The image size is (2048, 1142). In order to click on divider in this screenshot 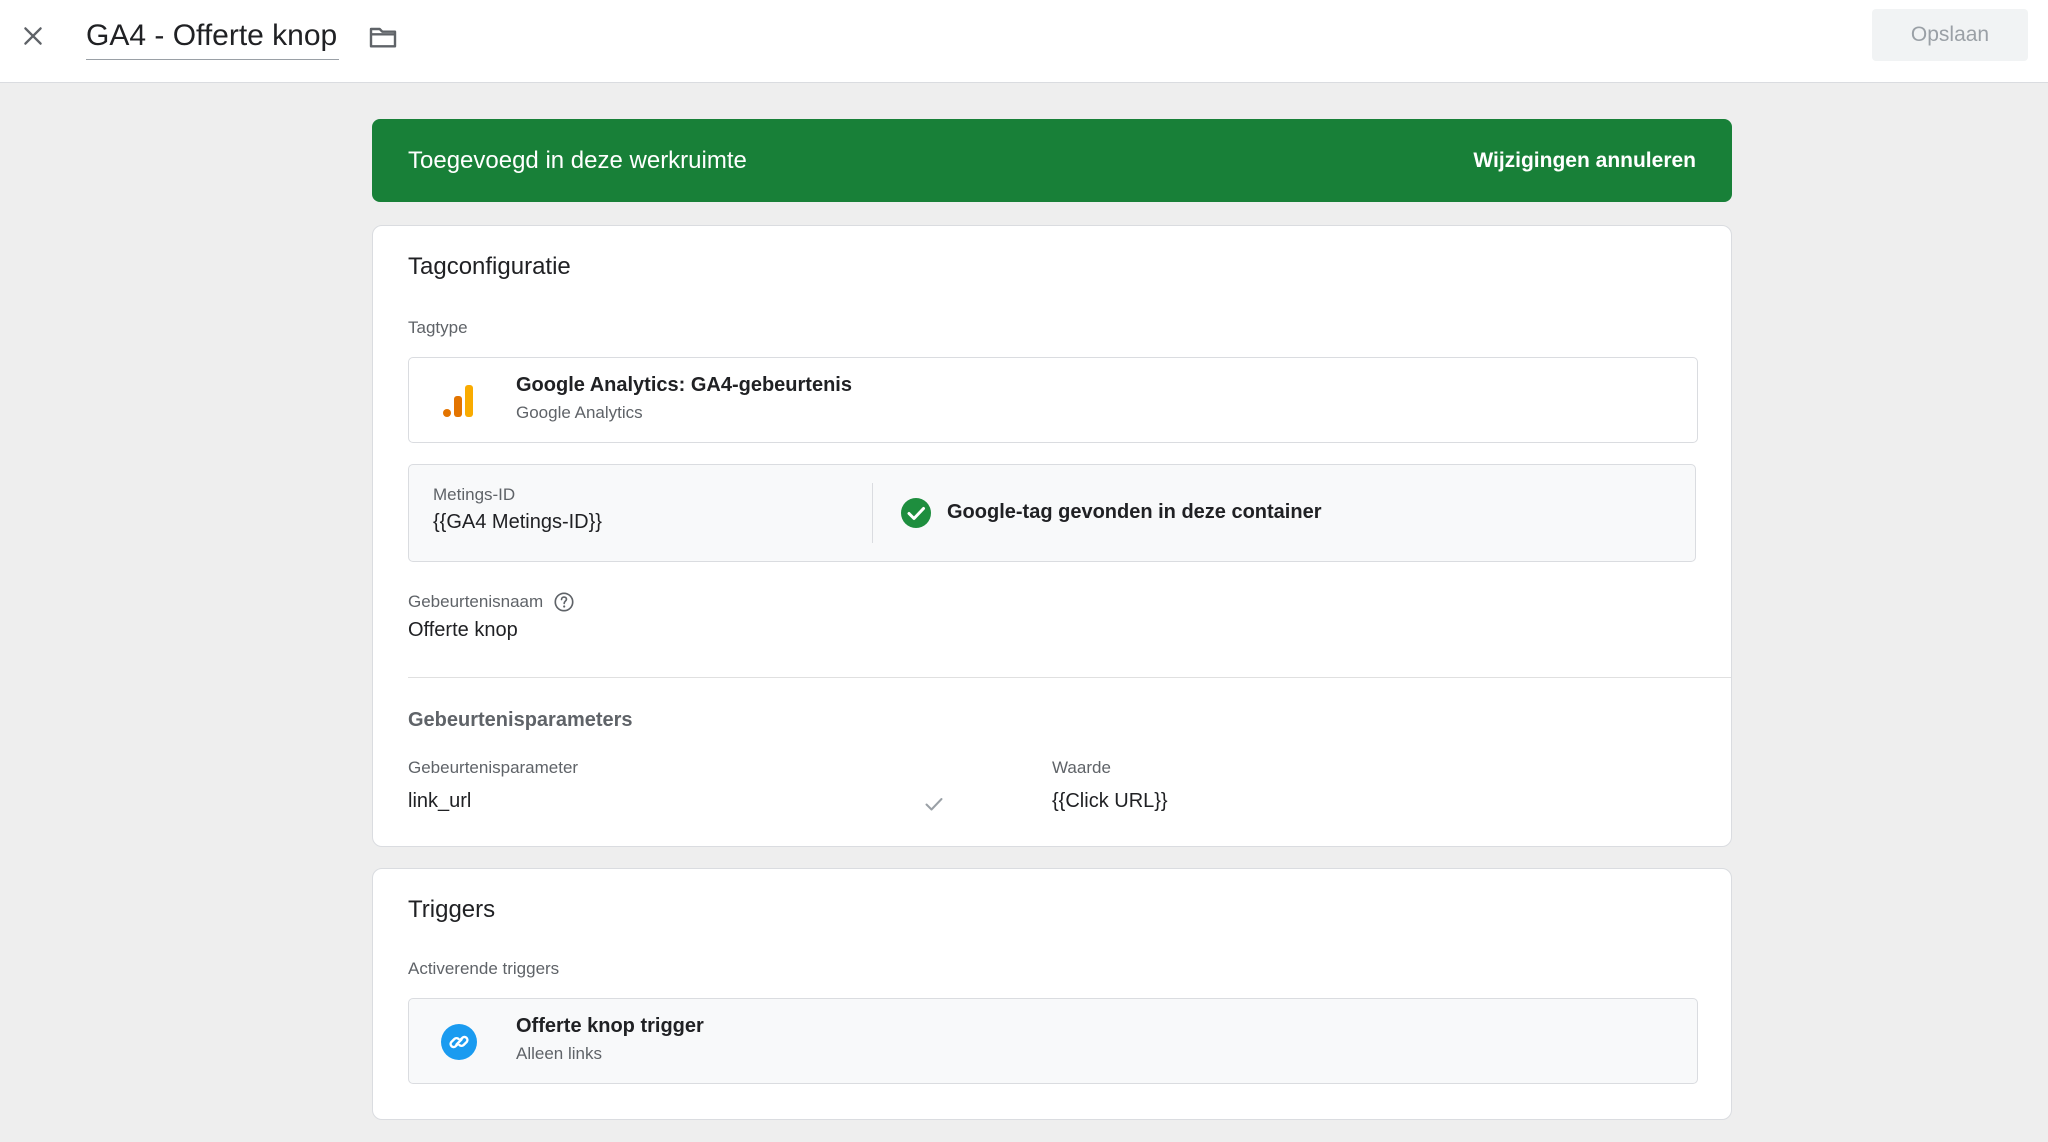, I will do `click(872, 513)`.